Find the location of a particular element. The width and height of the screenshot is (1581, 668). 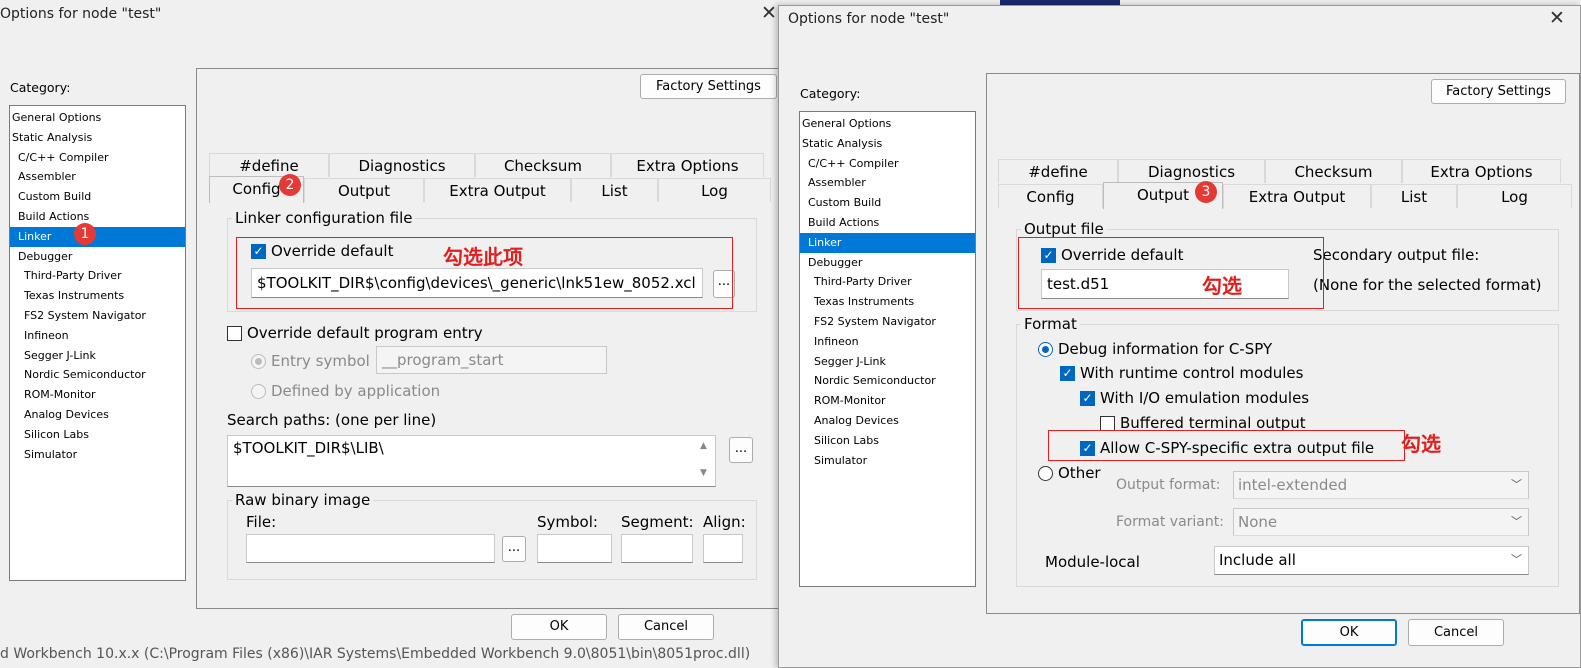

entry-symbol-input: __program_start is located at coordinates (491, 360).